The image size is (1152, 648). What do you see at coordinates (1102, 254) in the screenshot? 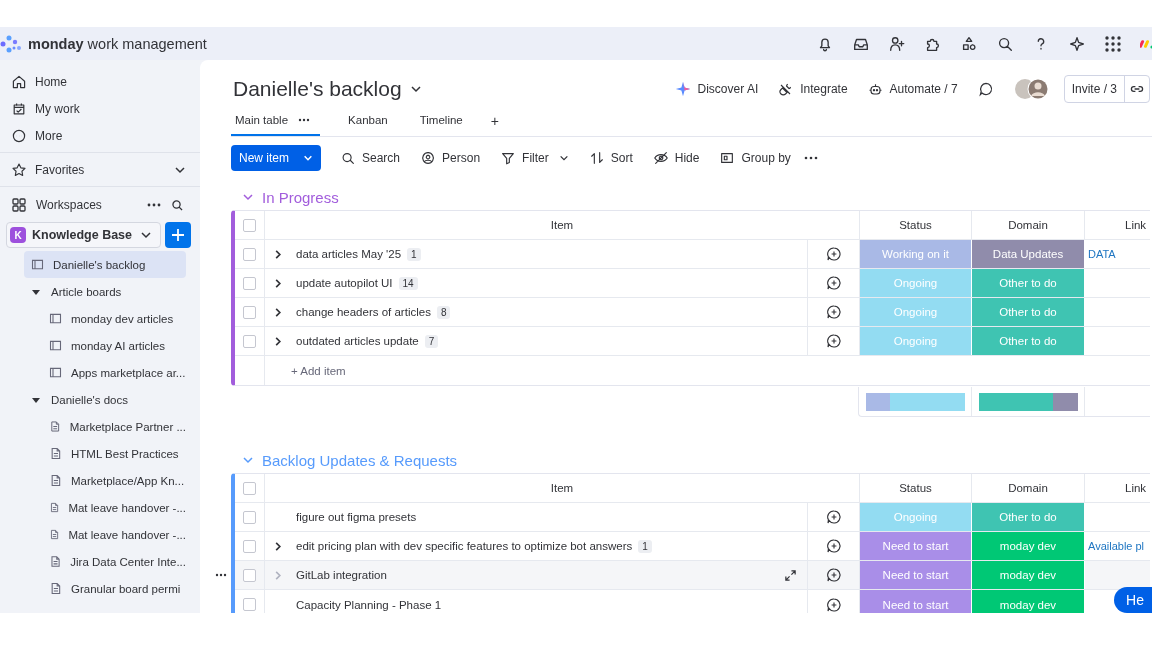
I see `link: DATA` at bounding box center [1102, 254].